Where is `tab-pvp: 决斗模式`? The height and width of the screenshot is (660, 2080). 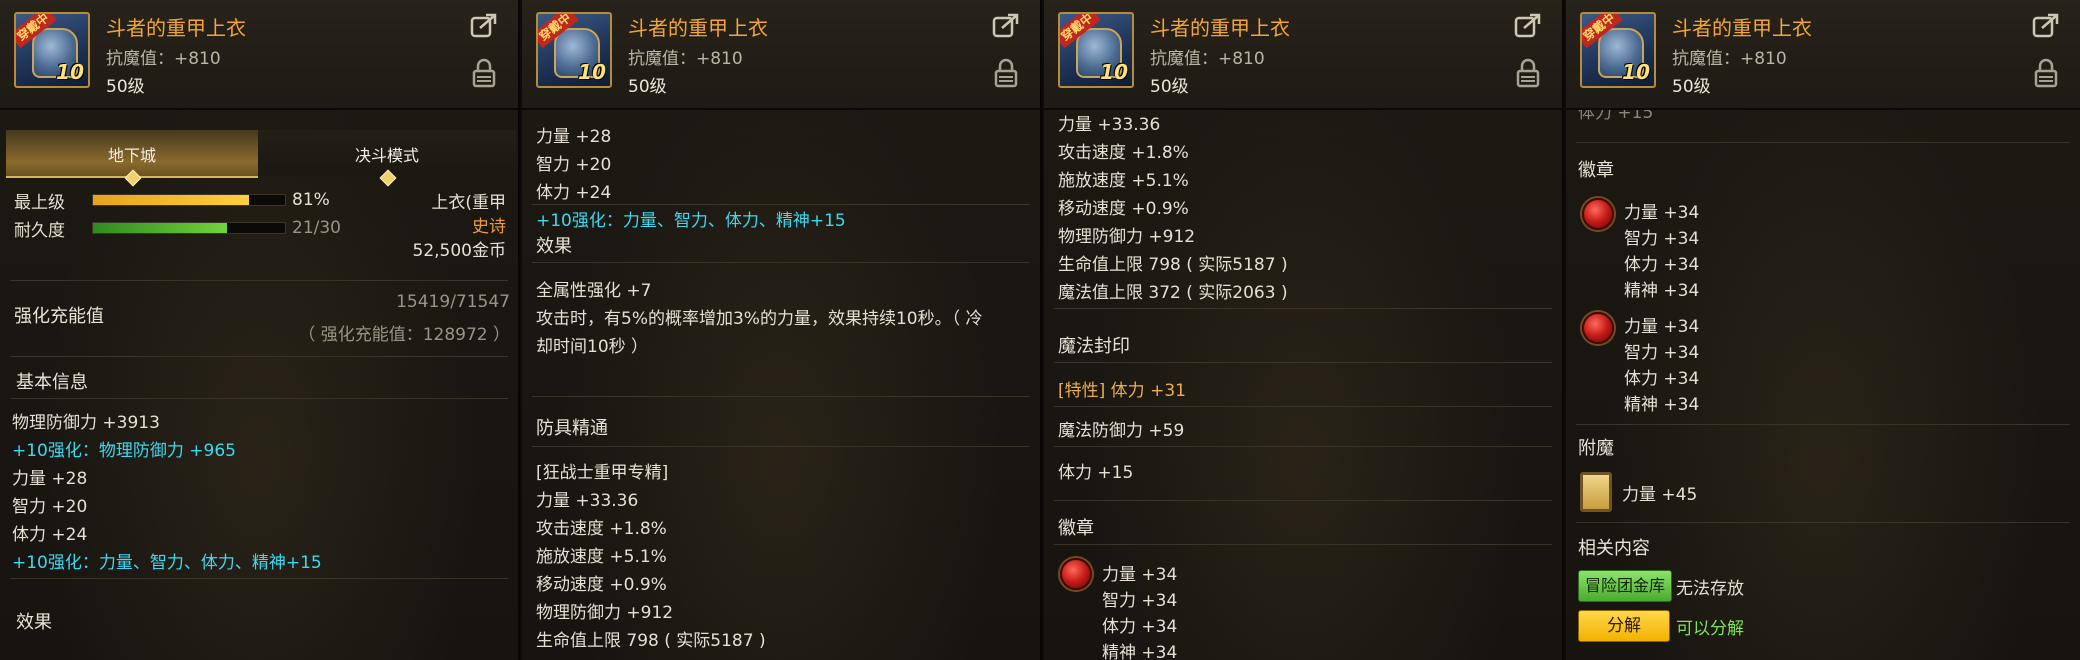 tab-pvp: 决斗模式 is located at coordinates (387, 158).